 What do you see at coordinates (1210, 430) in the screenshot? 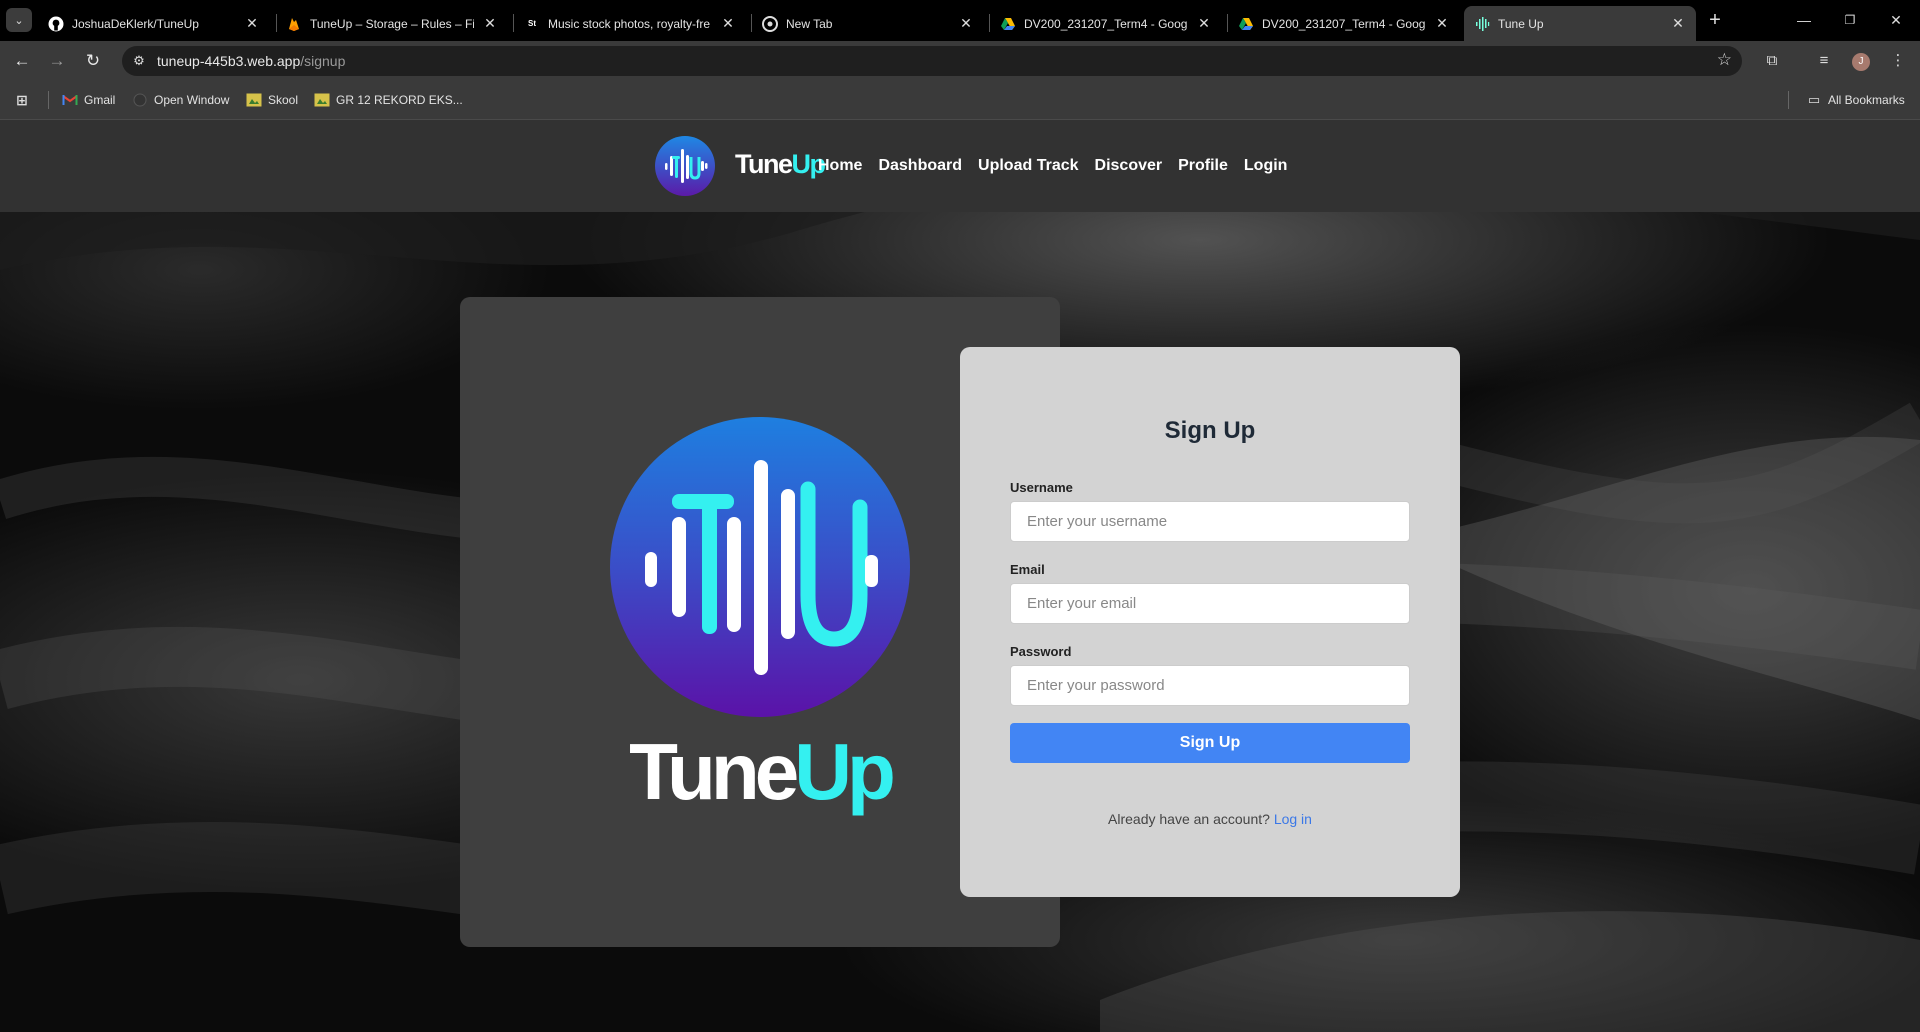
I see `signup-title: Sign Up` at bounding box center [1210, 430].